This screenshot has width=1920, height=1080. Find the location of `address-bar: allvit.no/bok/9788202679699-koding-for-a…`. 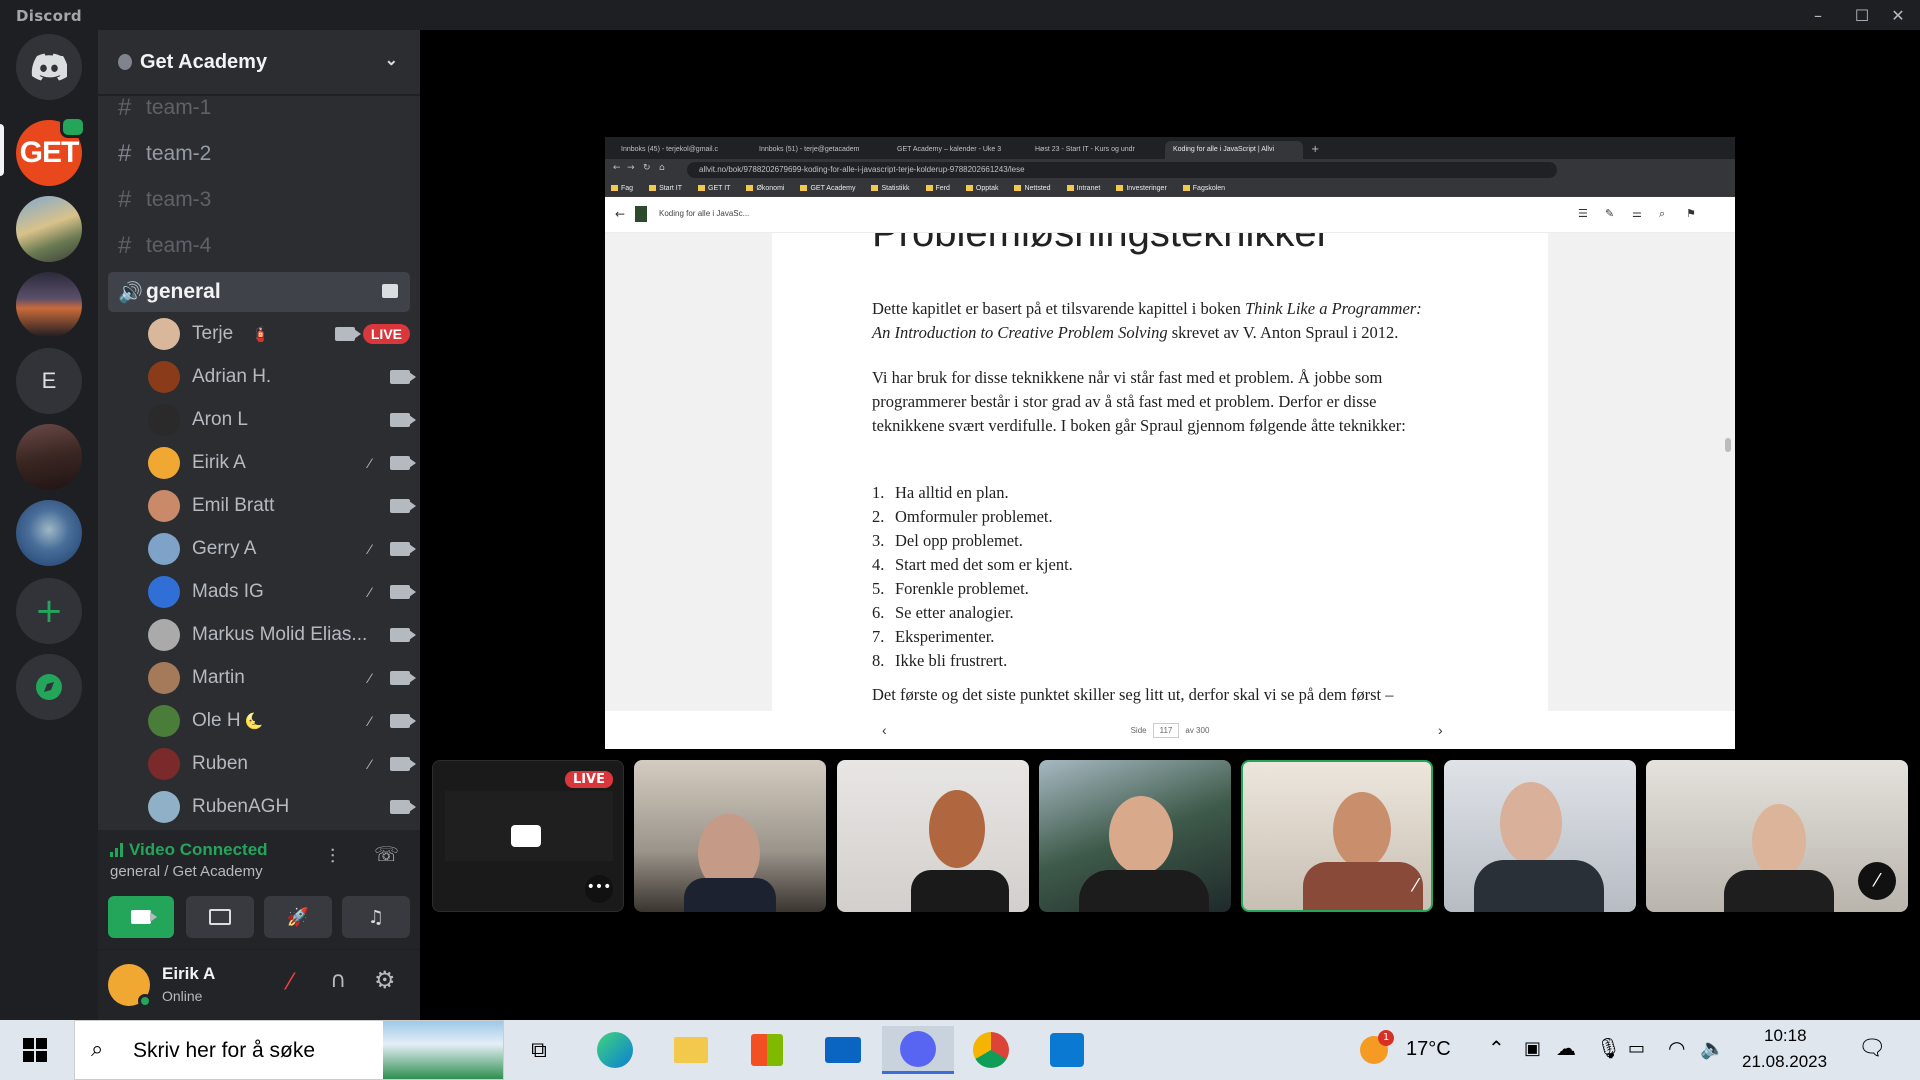

address-bar: allvit.no/bok/9788202679699-koding-for-a… is located at coordinates (1122, 170).